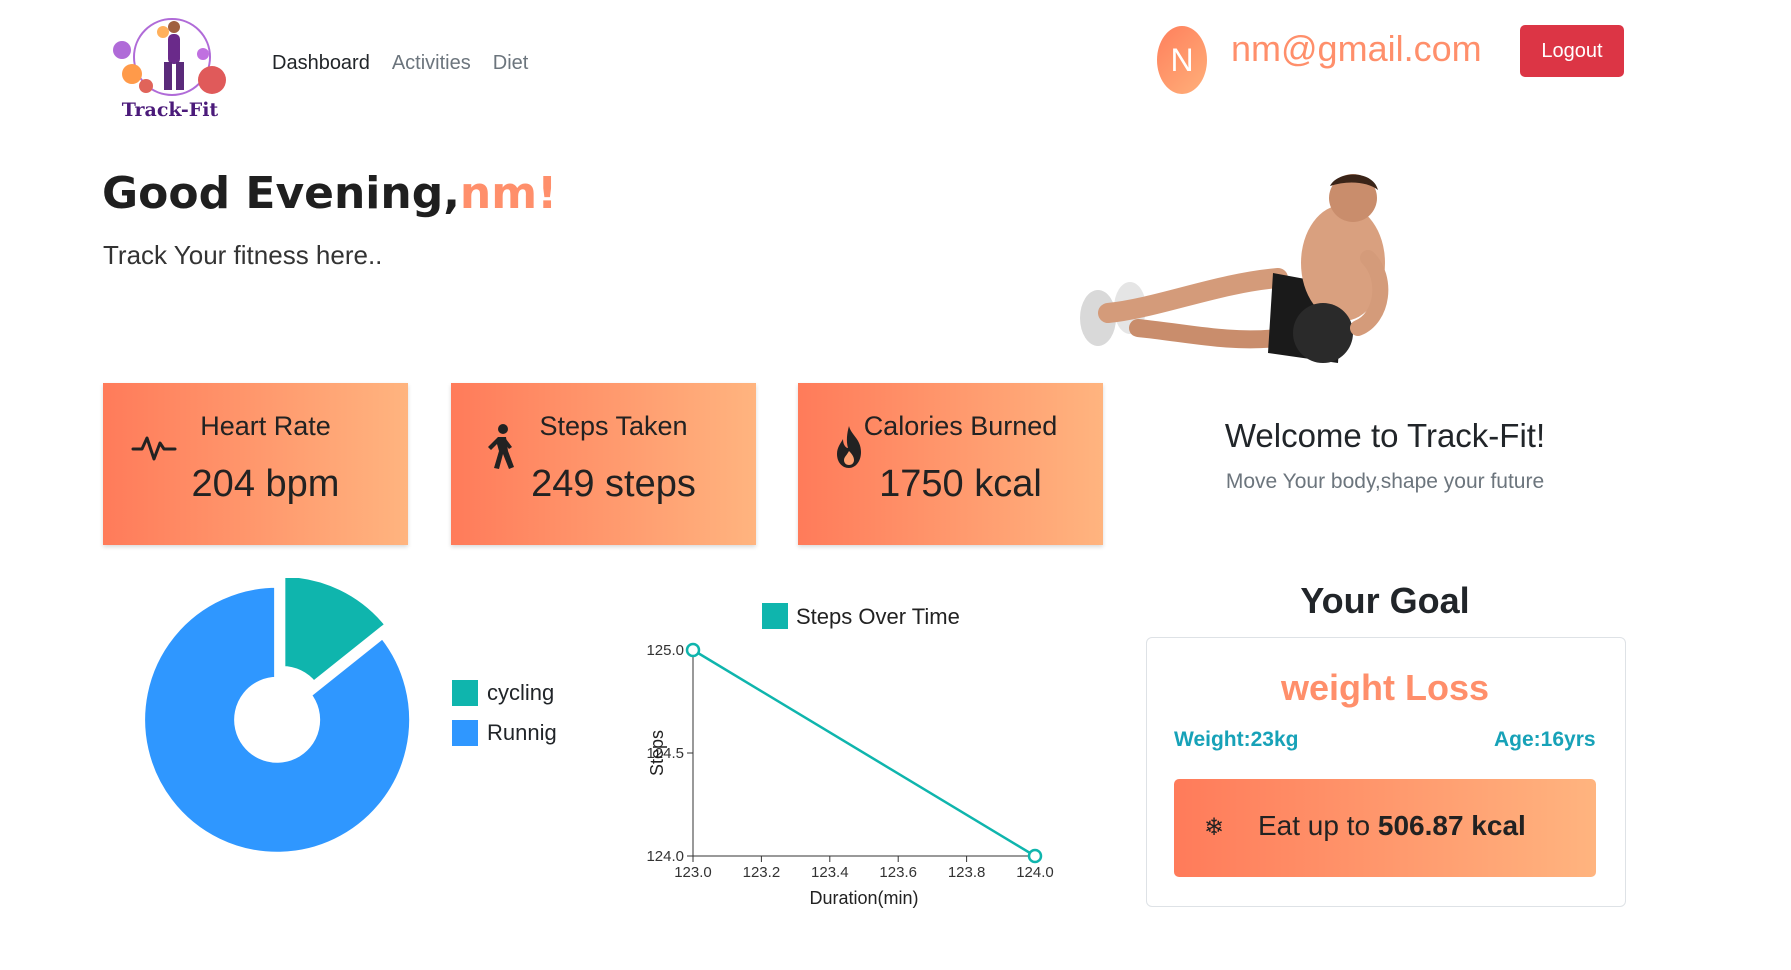 The height and width of the screenshot is (970, 1791). Describe the element at coordinates (321, 63) in the screenshot. I see `nav-dashboard: Dashboard` at that location.